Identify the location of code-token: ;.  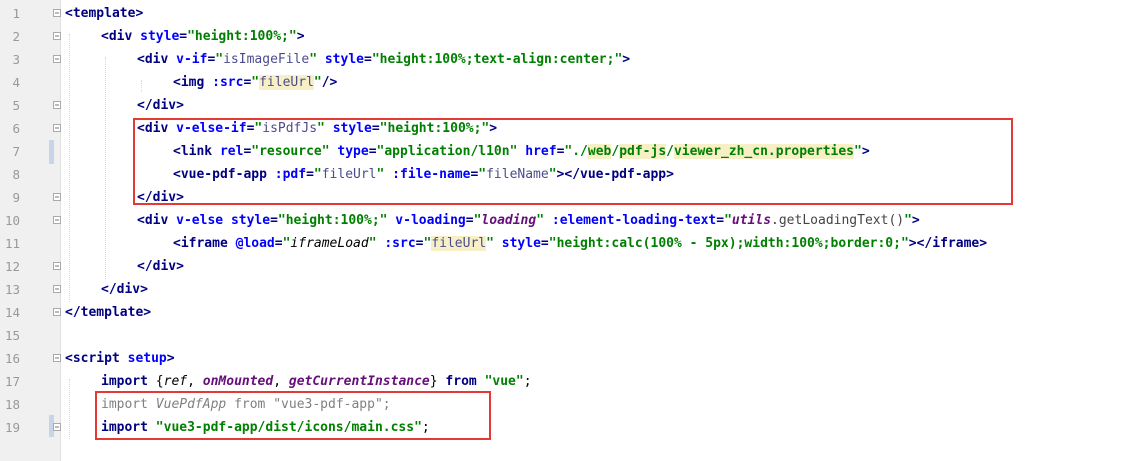
(527, 381).